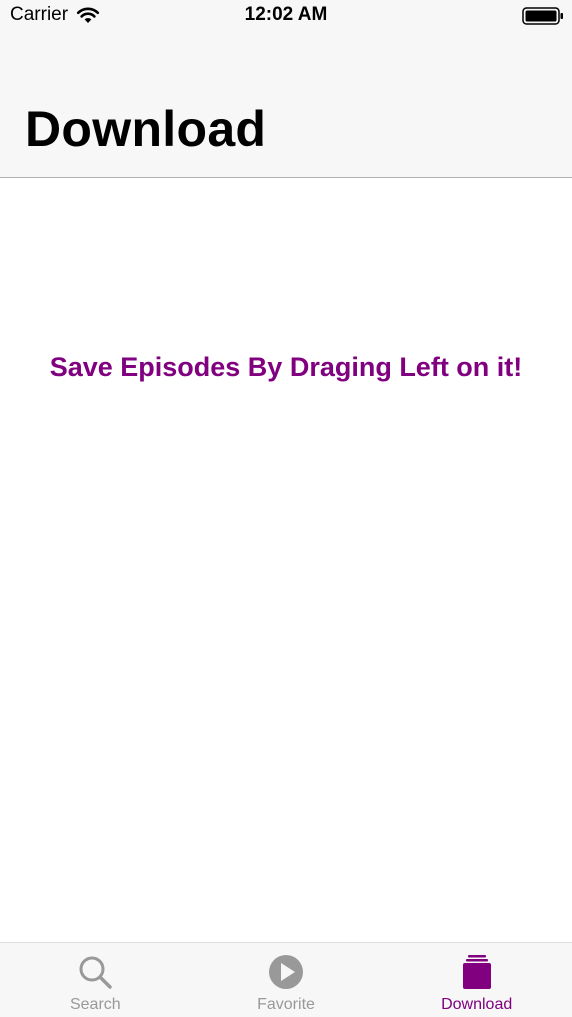 The image size is (572, 1017). I want to click on battery-icon, so click(542, 16).